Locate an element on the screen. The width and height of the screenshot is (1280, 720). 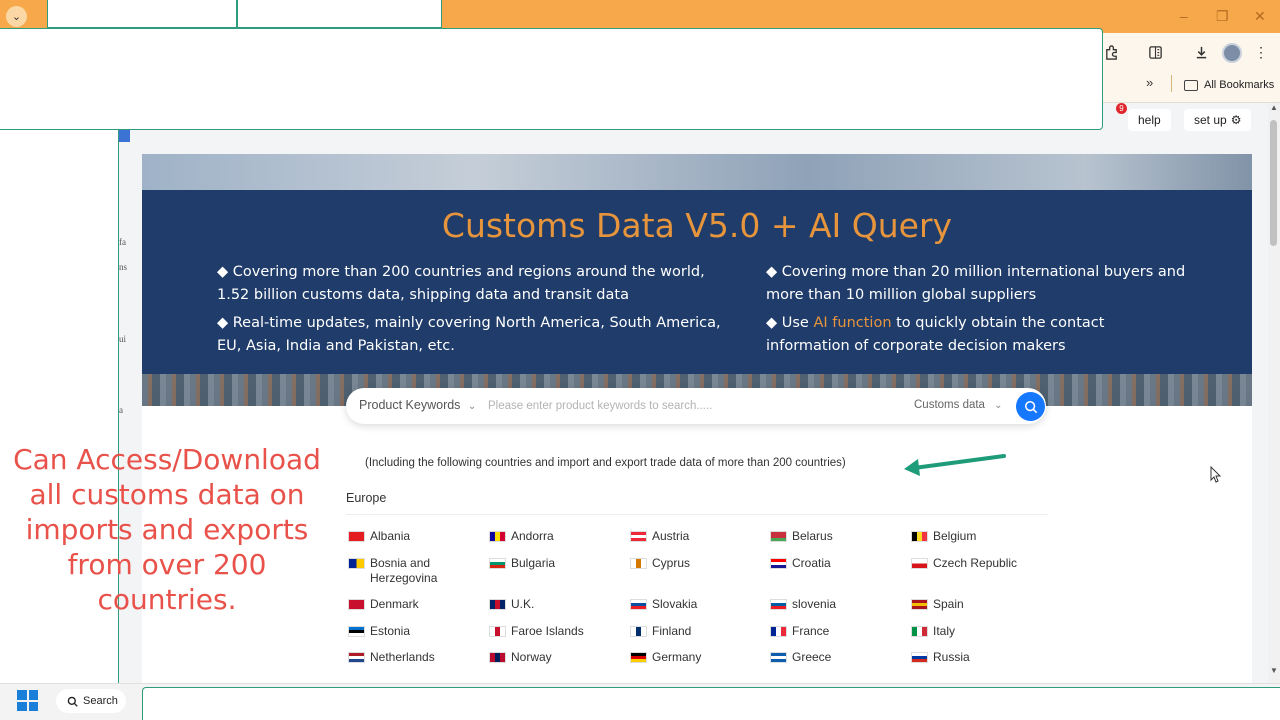
search-type-dropdown: Customs data ⌄ is located at coordinates (958, 405).